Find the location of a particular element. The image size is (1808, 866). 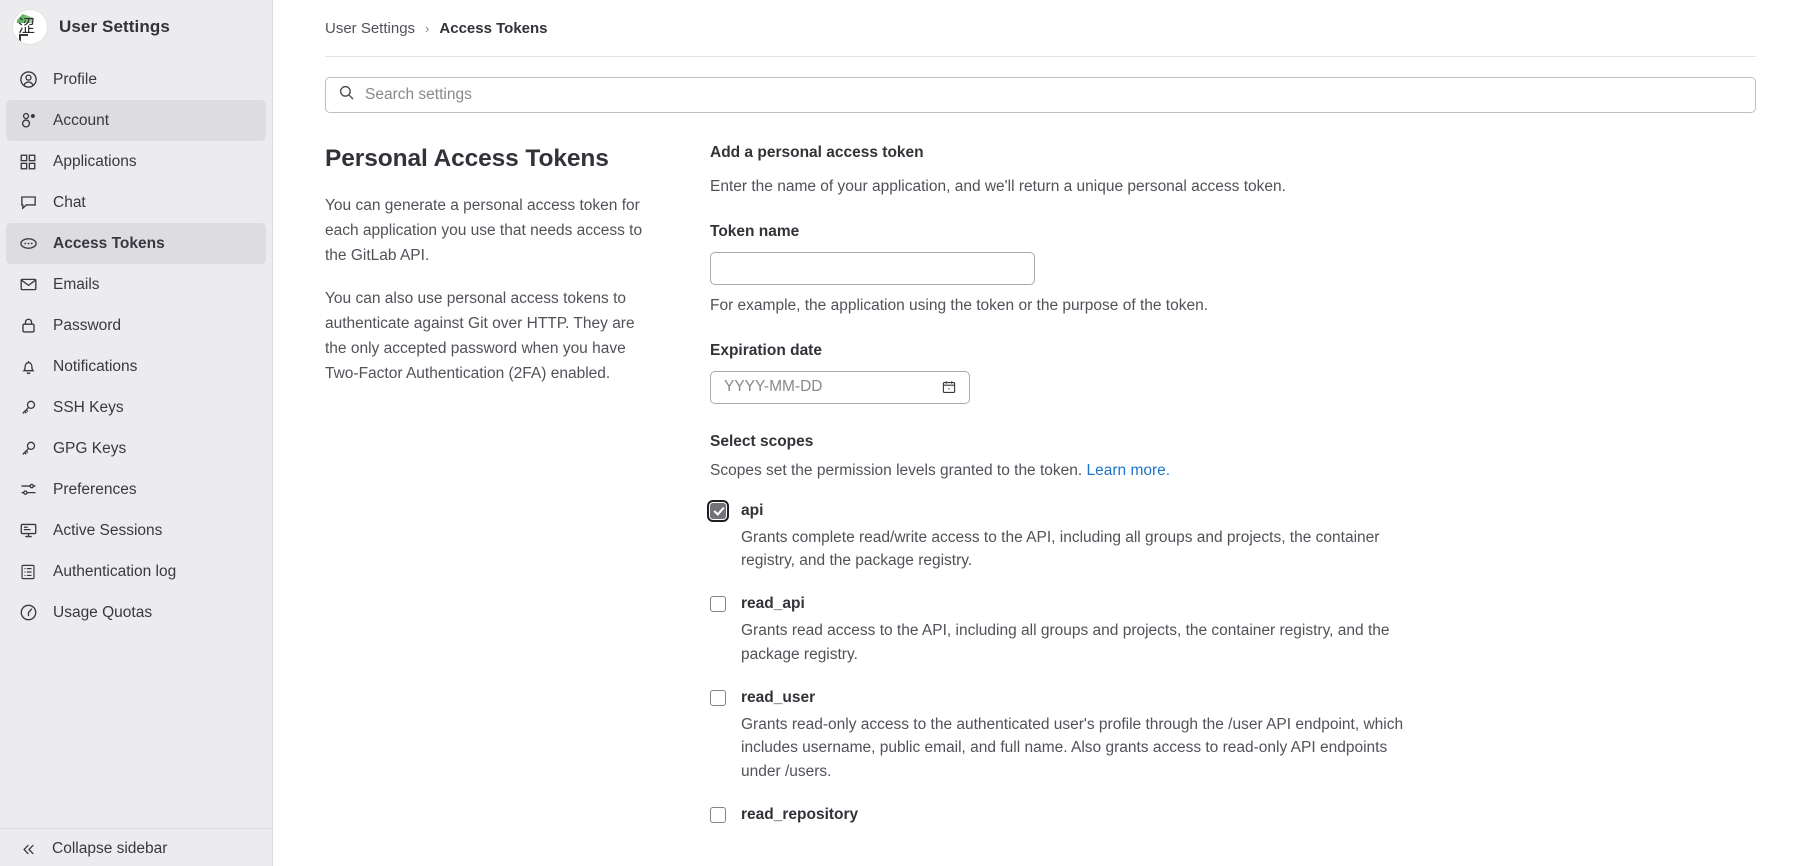

form-heading: Add a personal access token is located at coordinates (817, 152).